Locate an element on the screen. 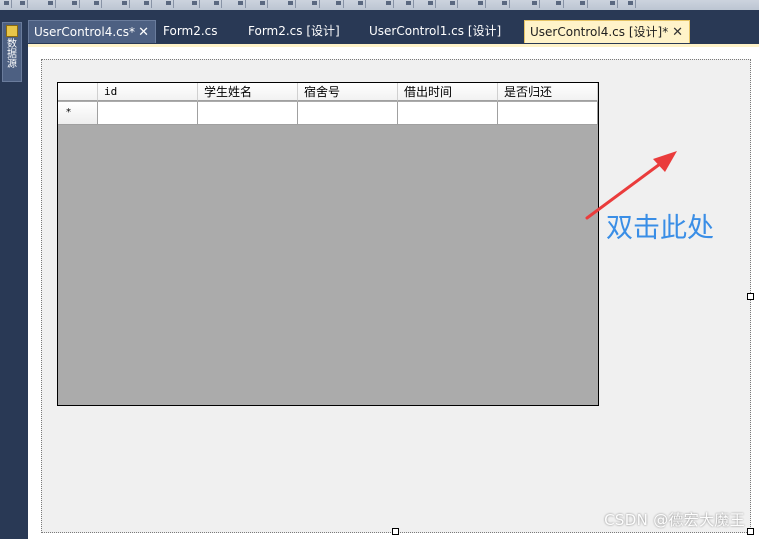  watermark: CSDN @德宏大魔王 is located at coordinates (674, 520).